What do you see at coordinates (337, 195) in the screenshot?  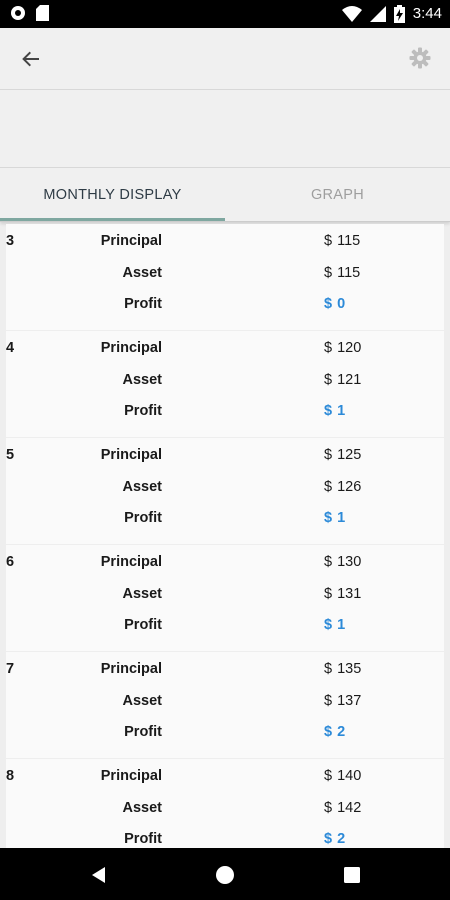 I see `tab-graph: GRAPH` at bounding box center [337, 195].